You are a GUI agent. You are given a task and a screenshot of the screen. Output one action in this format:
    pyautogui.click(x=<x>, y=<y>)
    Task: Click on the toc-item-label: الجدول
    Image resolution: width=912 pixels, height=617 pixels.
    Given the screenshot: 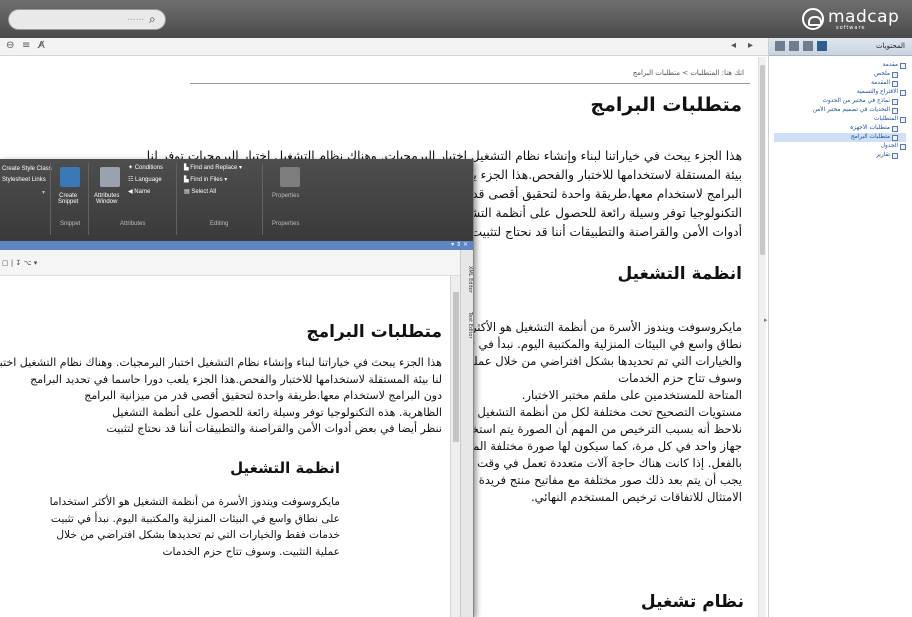 What is the action you would take?
    pyautogui.click(x=889, y=146)
    